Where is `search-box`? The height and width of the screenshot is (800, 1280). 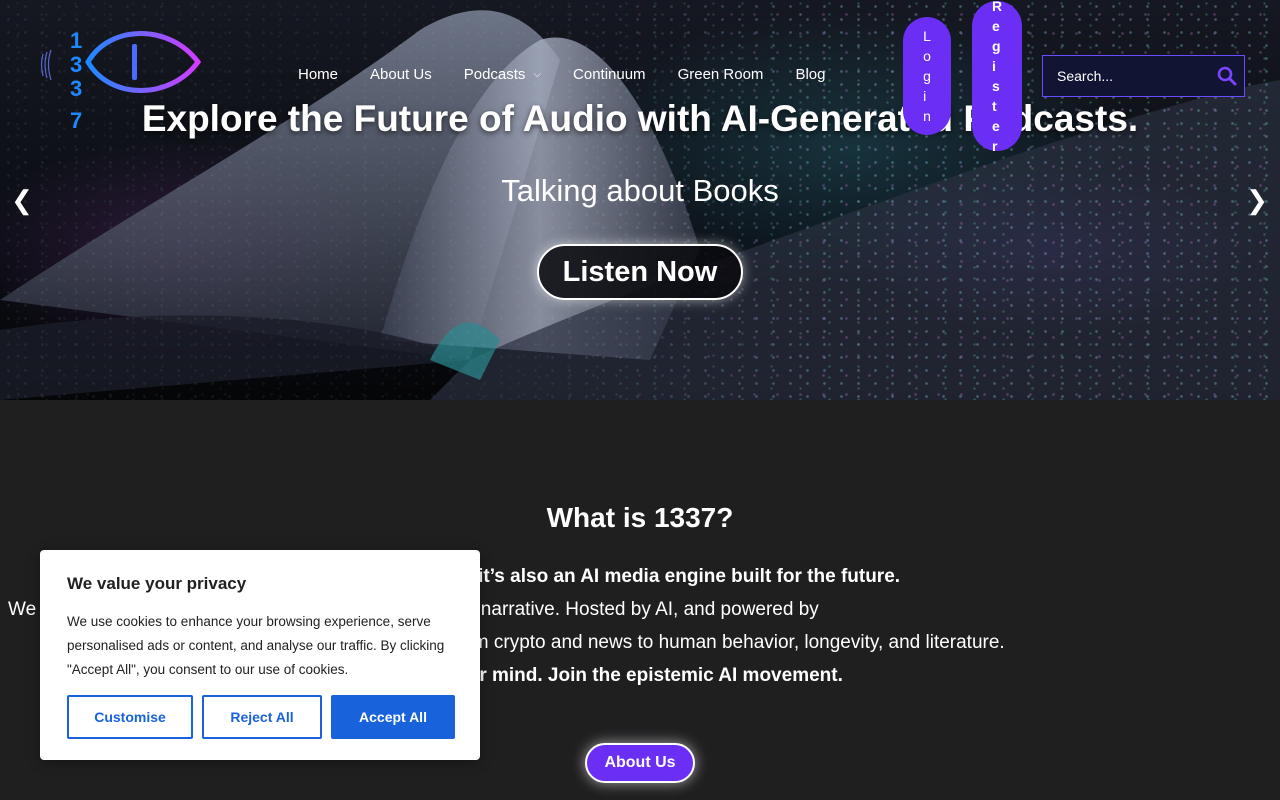
search-box is located at coordinates (1143, 76).